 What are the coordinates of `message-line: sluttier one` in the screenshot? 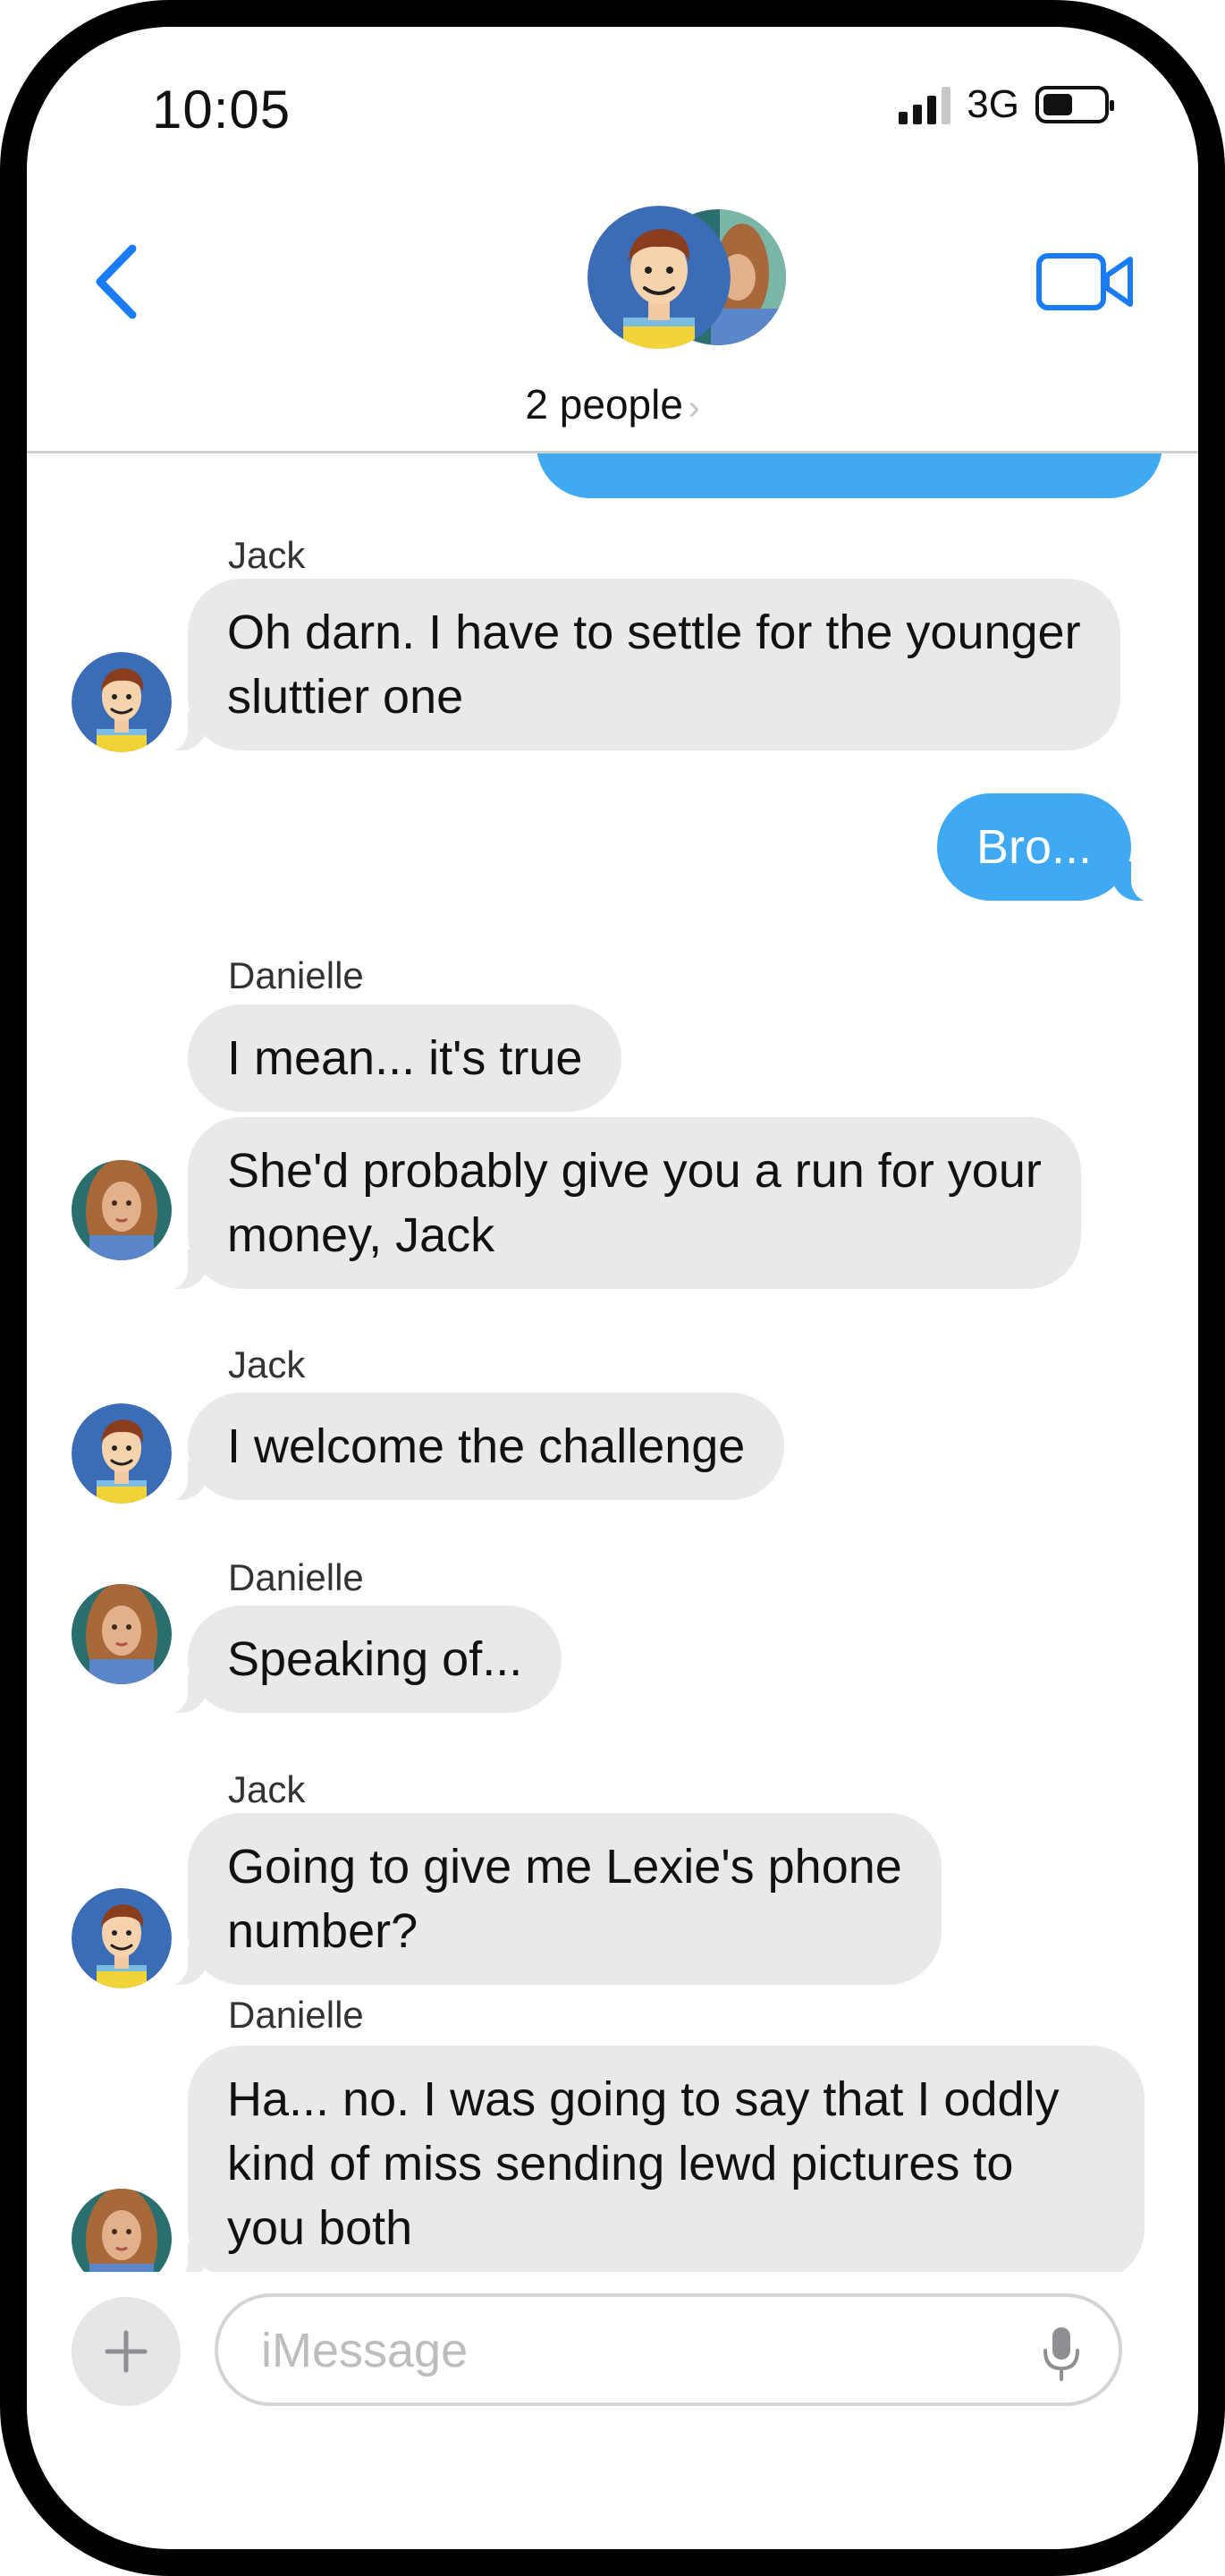 It's located at (345, 697).